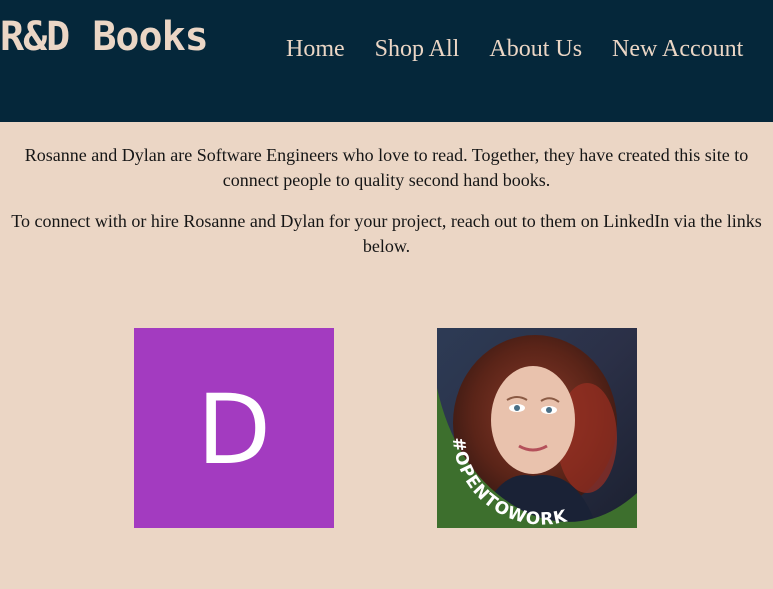 This screenshot has width=773, height=589. I want to click on dylan-linkedin-avatar: D, so click(234, 428).